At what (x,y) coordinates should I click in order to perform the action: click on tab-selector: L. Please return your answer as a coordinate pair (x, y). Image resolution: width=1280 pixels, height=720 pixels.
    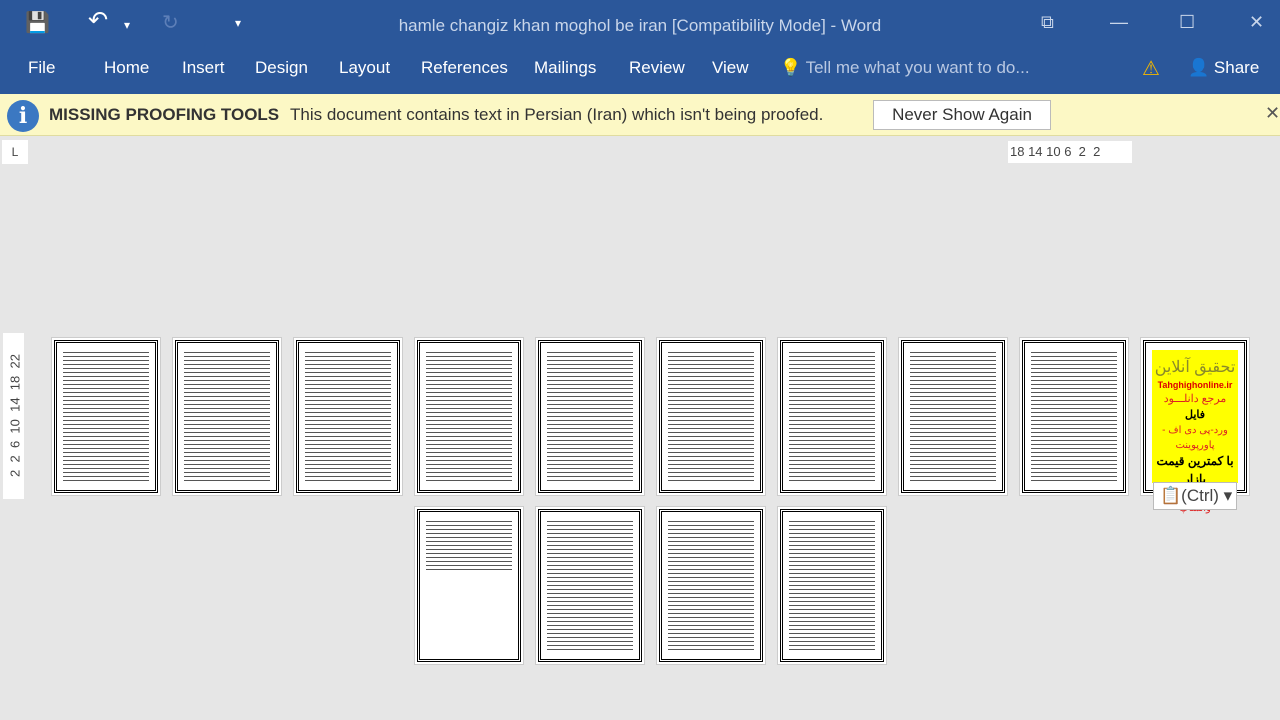
    Looking at the image, I should click on (15, 152).